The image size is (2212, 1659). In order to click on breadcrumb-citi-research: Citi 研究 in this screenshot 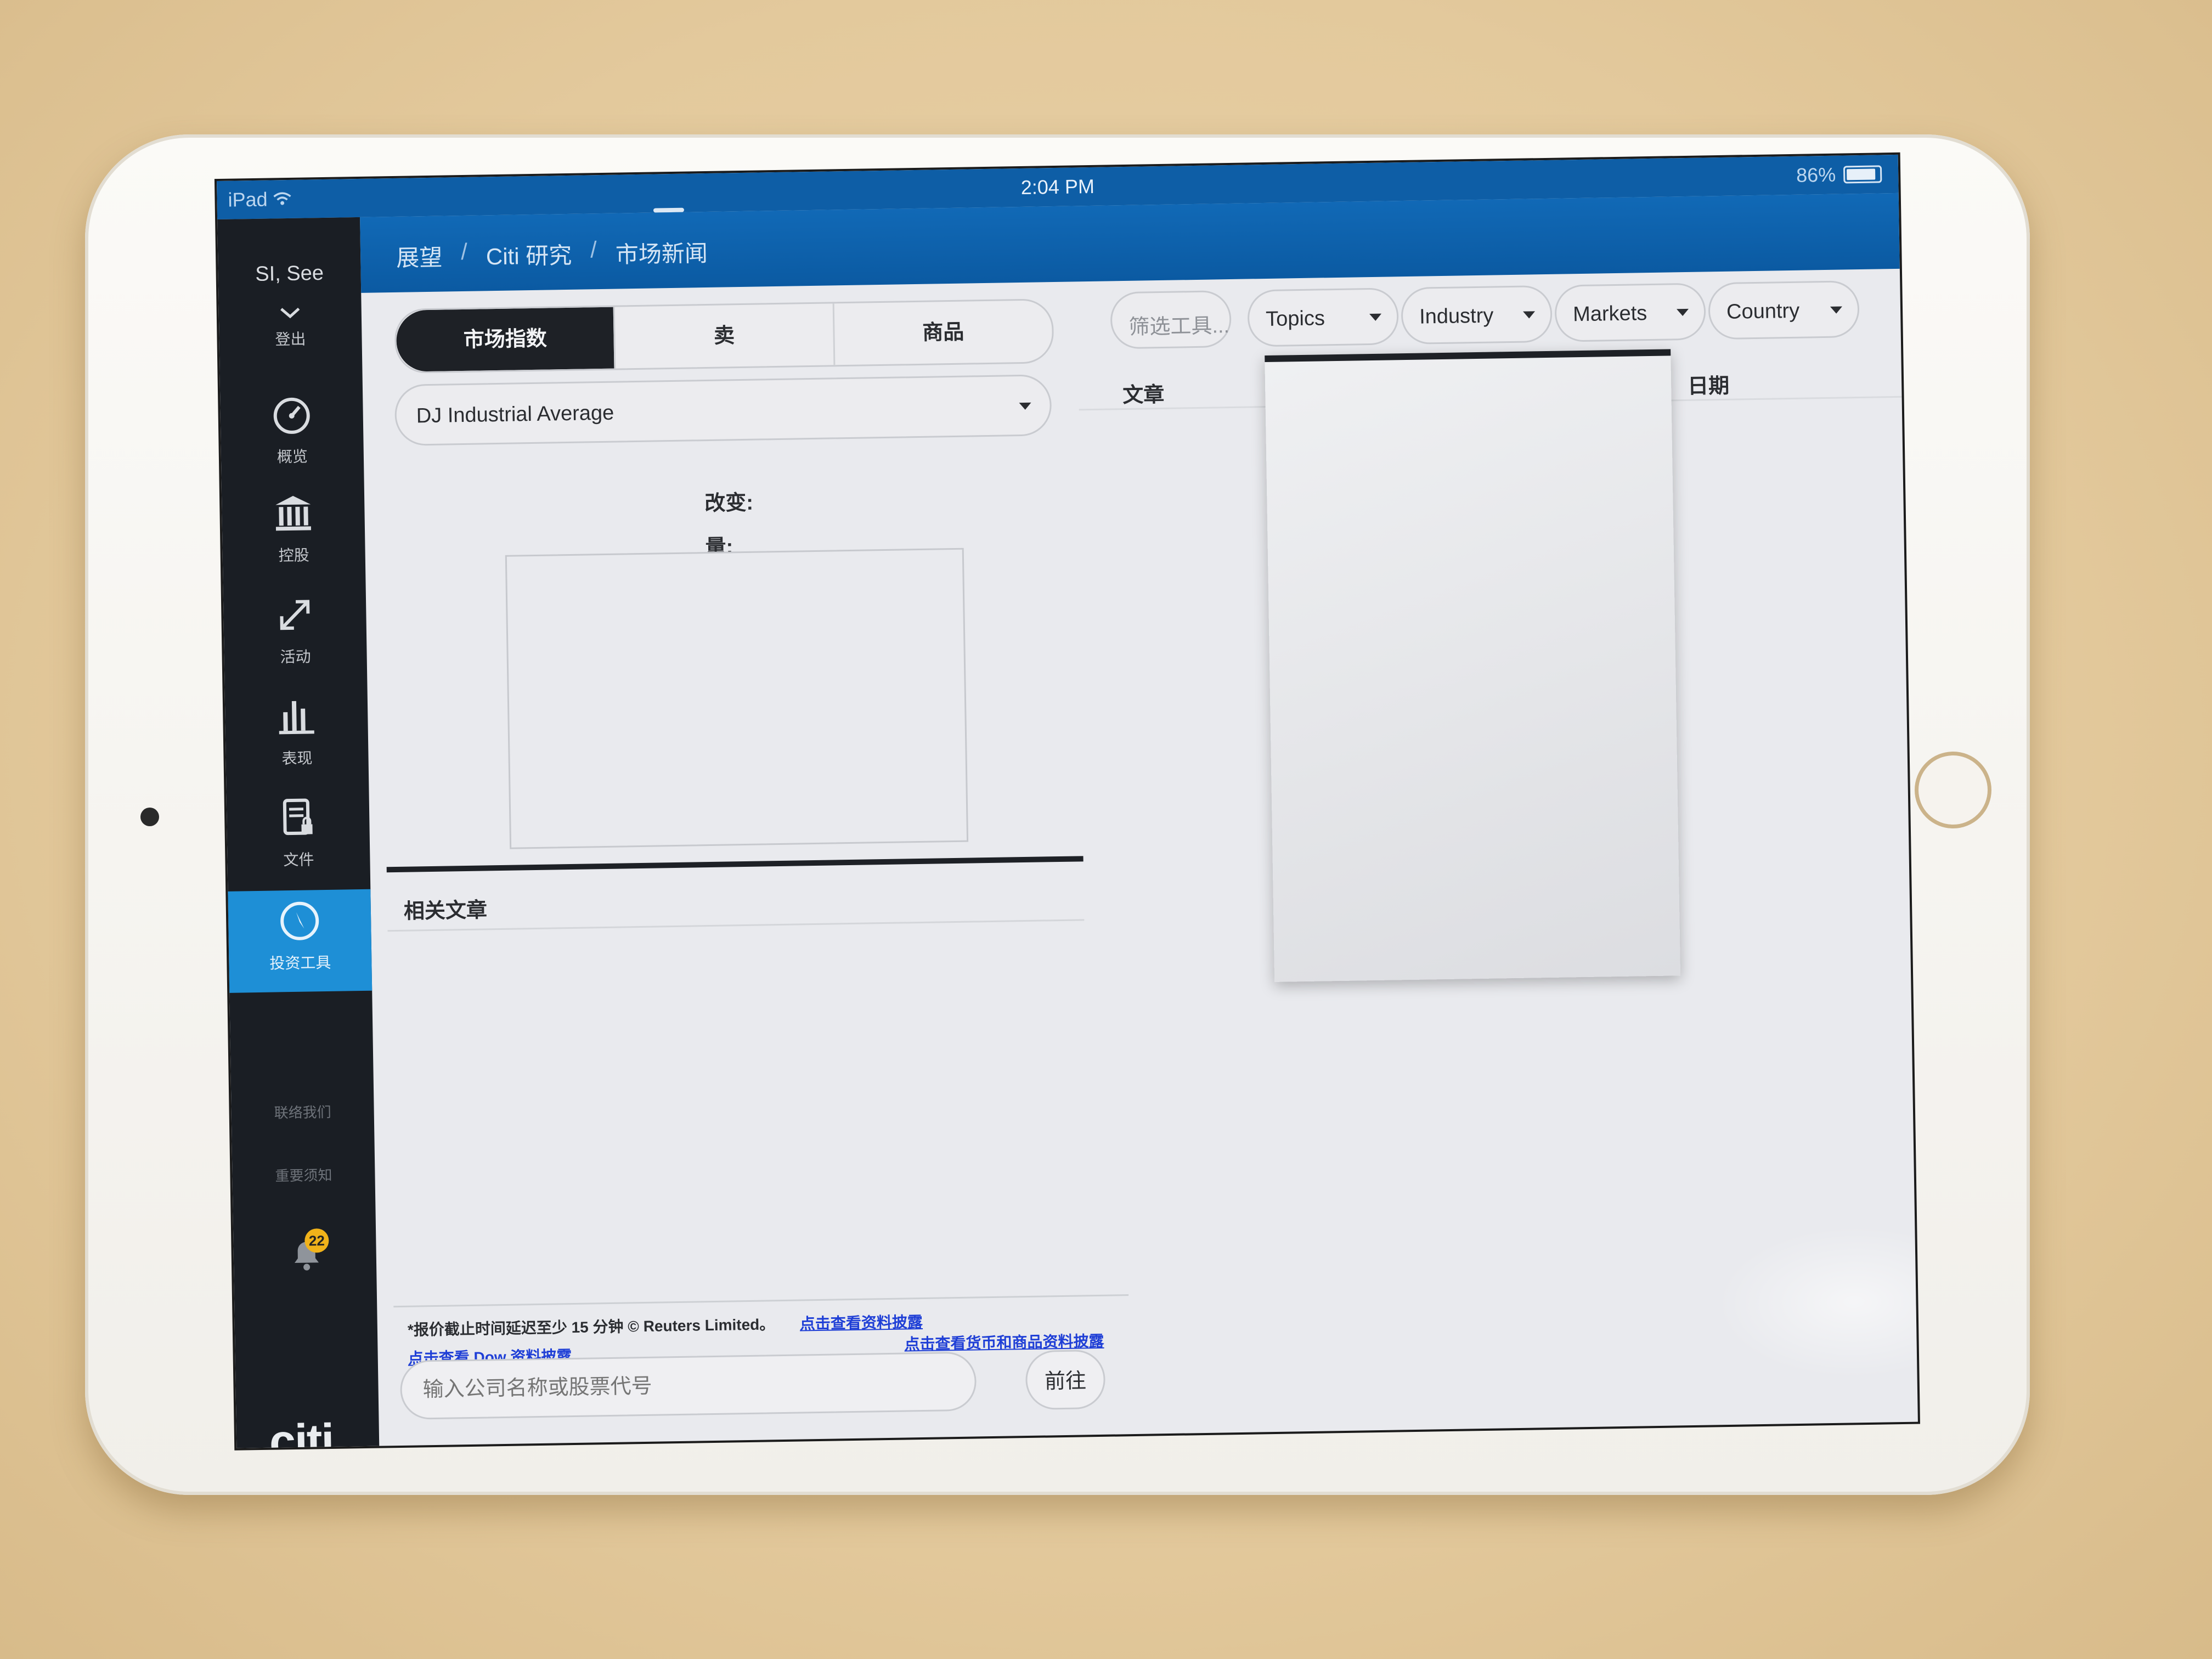, I will do `click(529, 255)`.